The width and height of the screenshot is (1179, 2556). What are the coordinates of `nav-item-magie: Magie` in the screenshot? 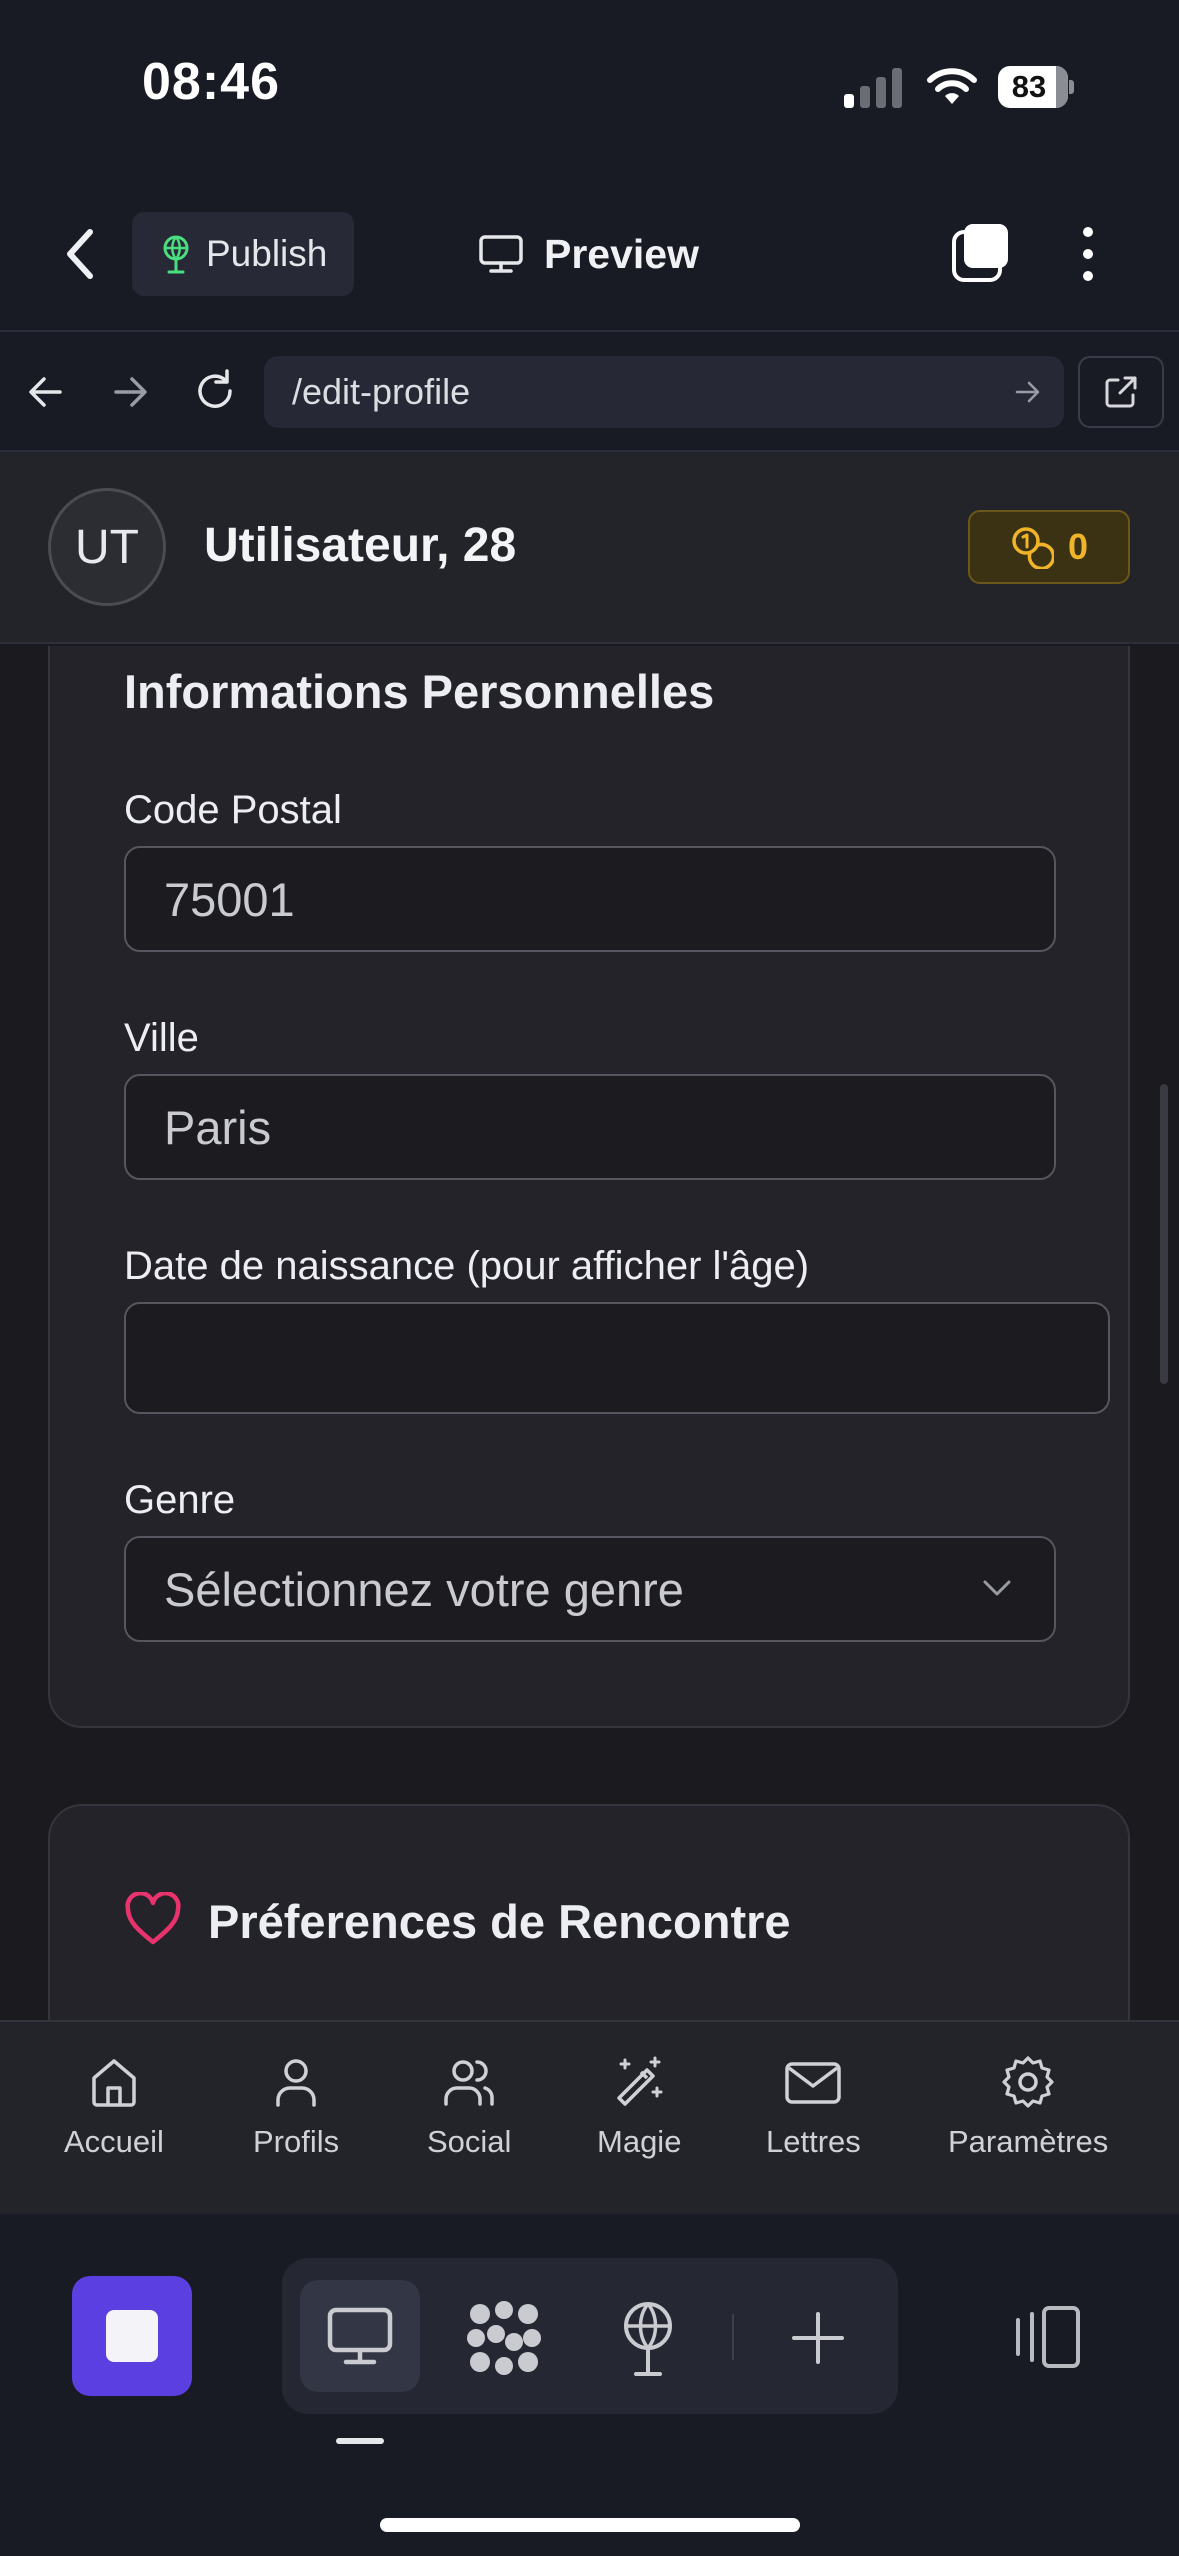 It's located at (639, 2107).